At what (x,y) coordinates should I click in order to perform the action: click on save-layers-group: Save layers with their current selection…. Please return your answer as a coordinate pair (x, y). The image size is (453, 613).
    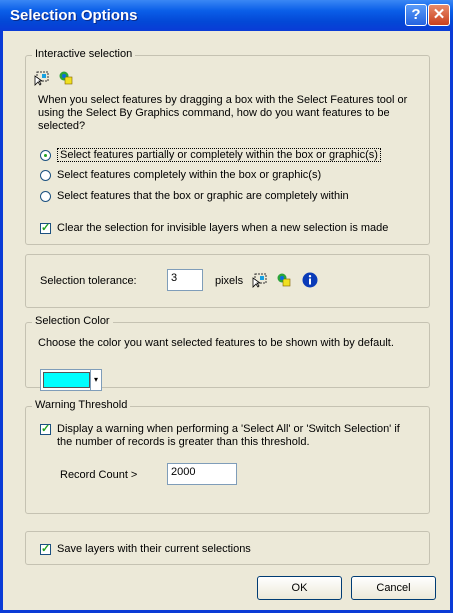
    Looking at the image, I should click on (227, 548).